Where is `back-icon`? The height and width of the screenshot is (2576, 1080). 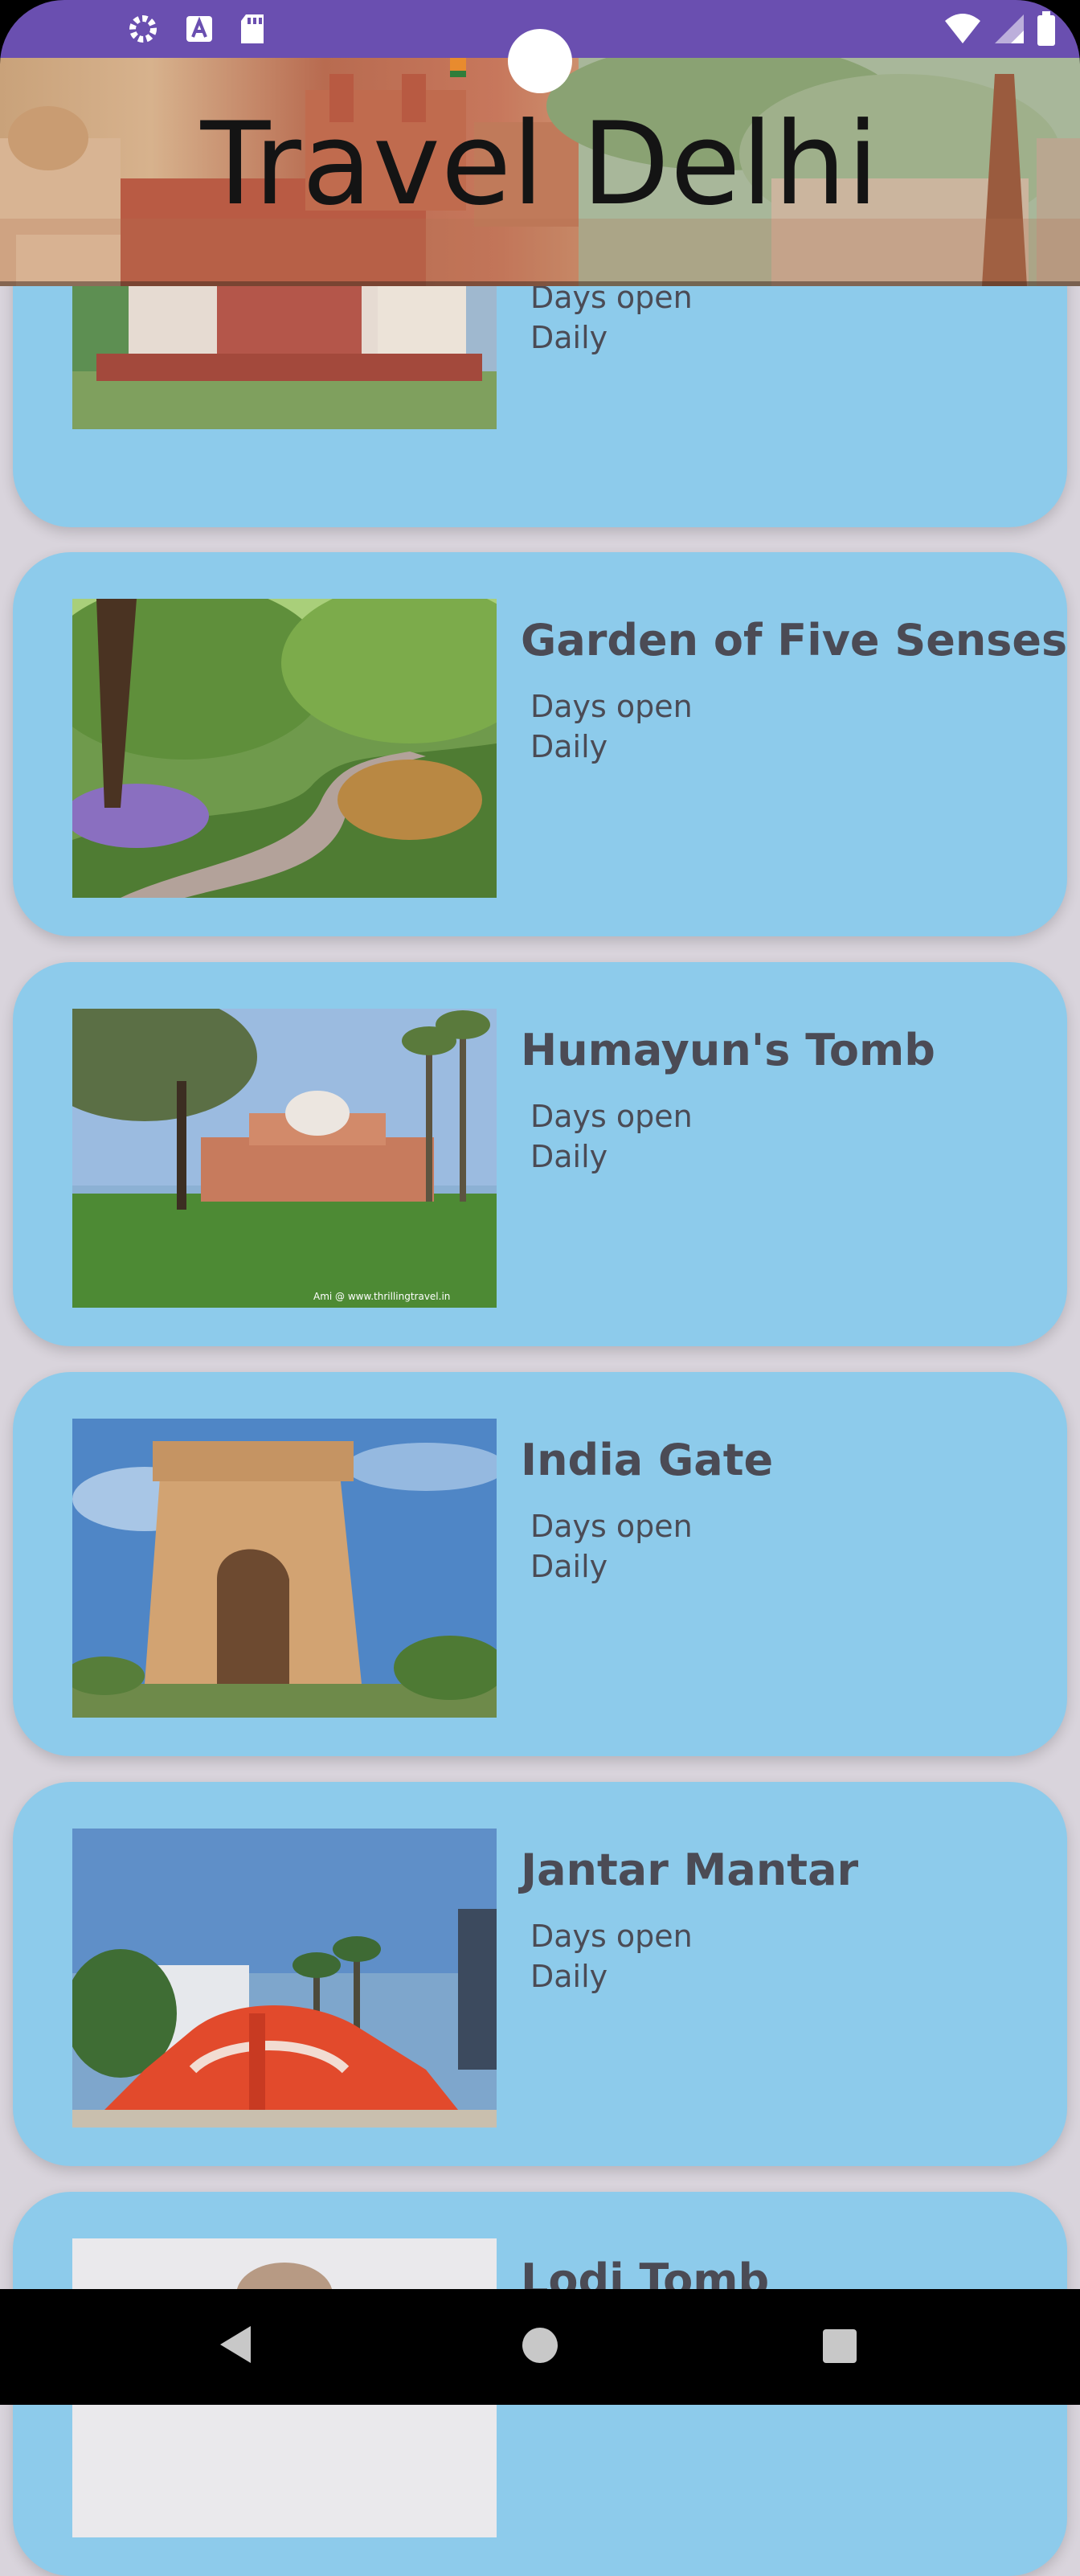 back-icon is located at coordinates (235, 2346).